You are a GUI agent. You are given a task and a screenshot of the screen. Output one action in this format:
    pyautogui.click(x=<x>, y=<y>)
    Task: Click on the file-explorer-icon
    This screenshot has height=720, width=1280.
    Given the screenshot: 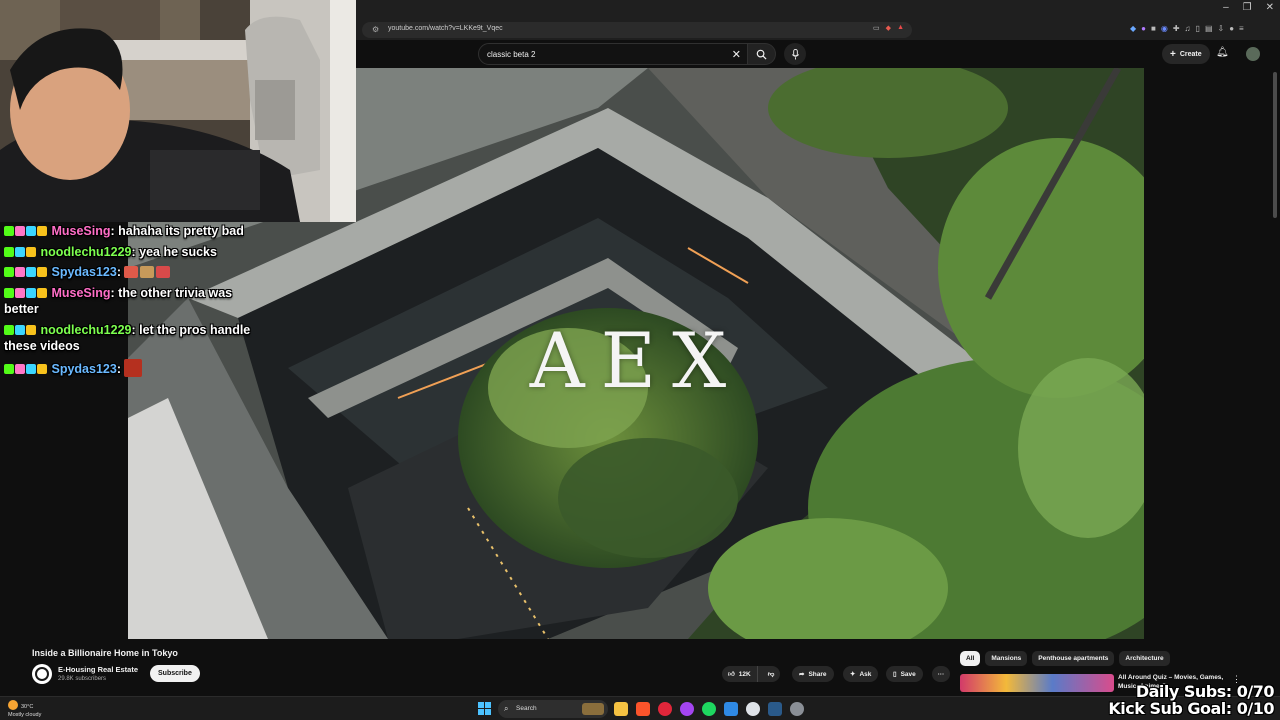 What is the action you would take?
    pyautogui.click(x=621, y=709)
    